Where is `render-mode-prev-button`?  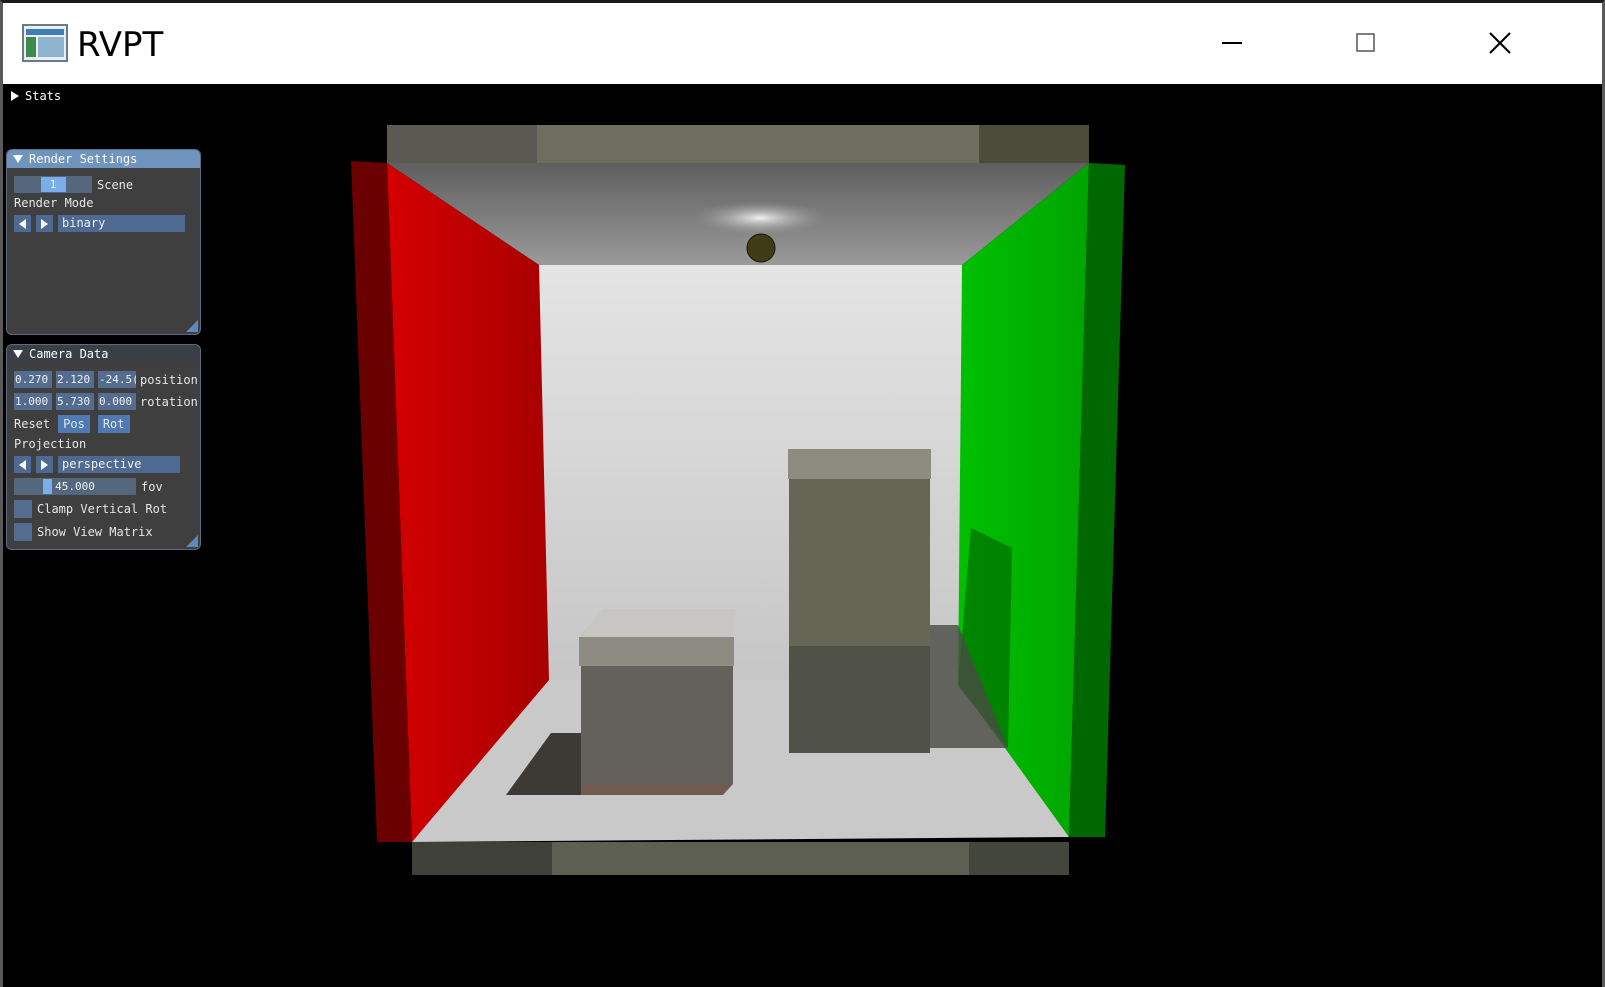
render-mode-prev-button is located at coordinates (22, 223).